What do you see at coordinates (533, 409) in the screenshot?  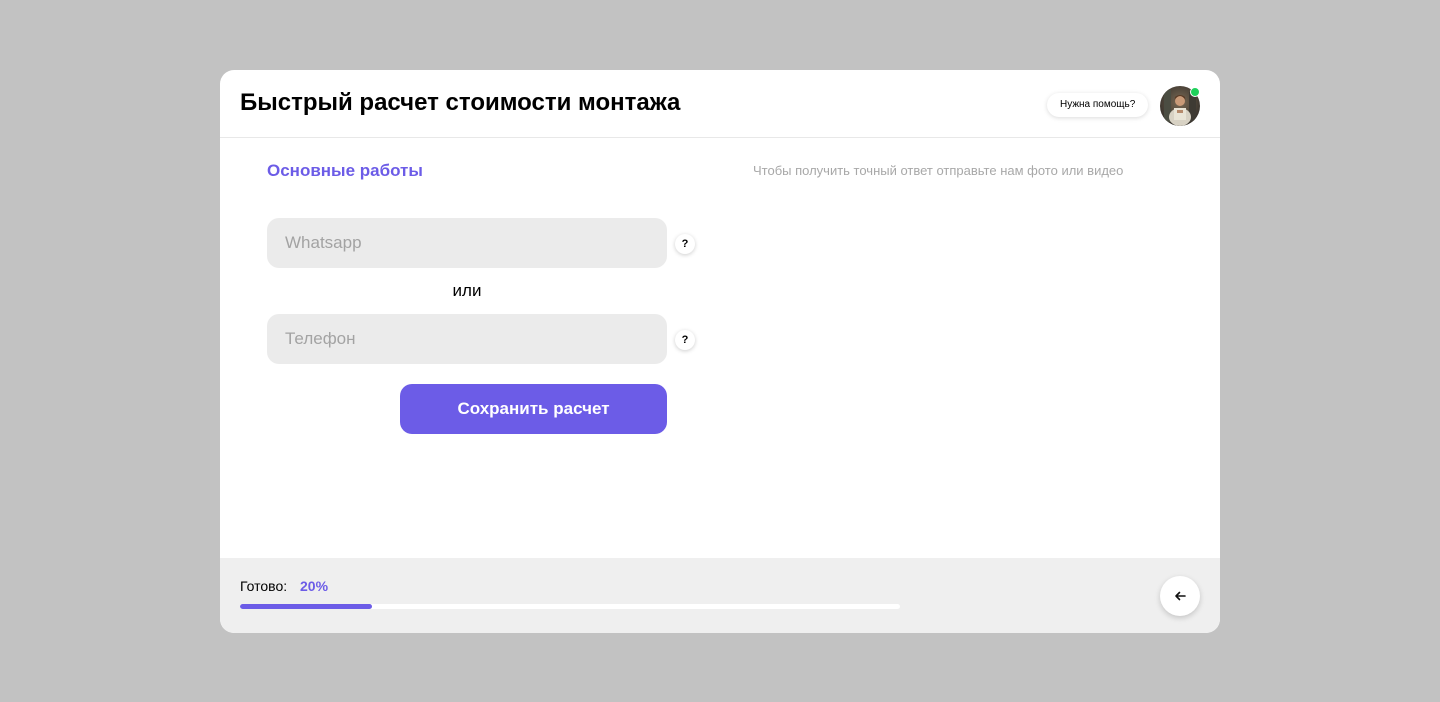 I see `save-calculation-button: Сохранить расчет` at bounding box center [533, 409].